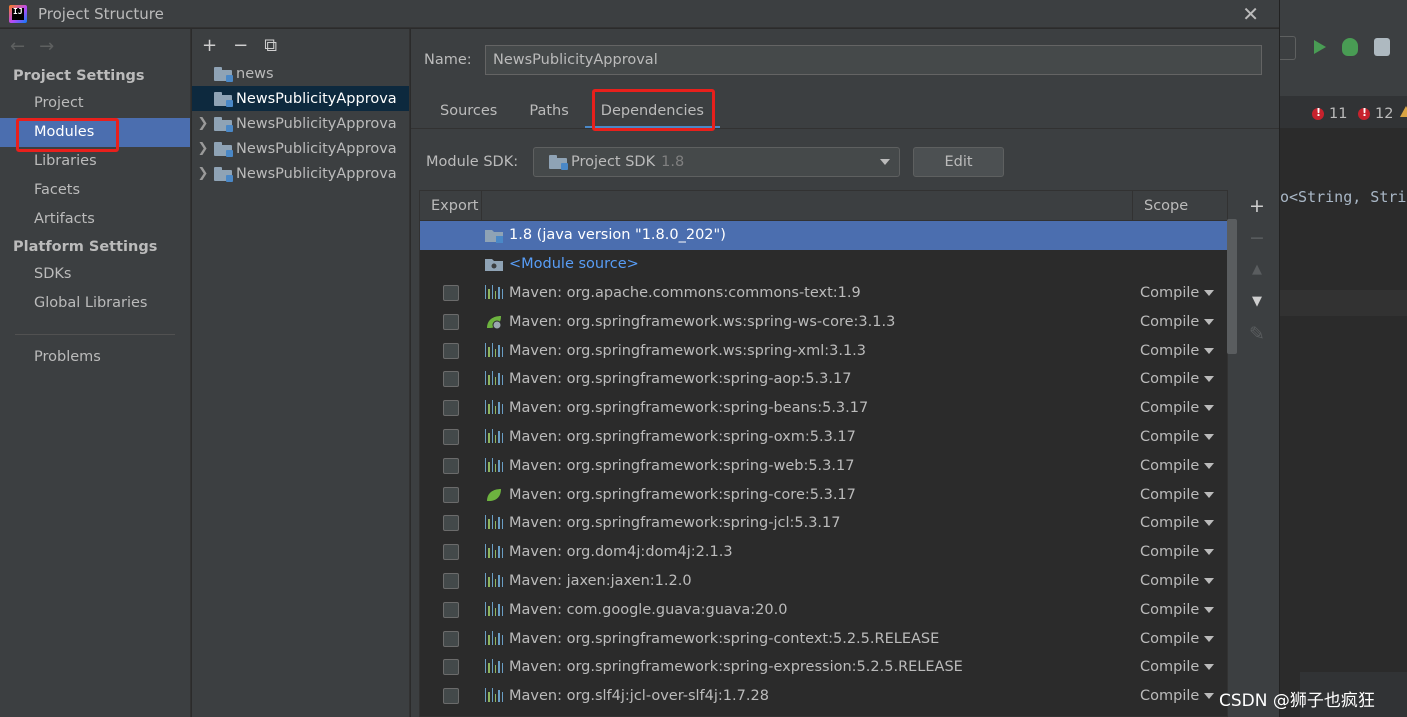 This screenshot has width=1407, height=717. What do you see at coordinates (1288, 48) in the screenshot?
I see `run-config-dropdown` at bounding box center [1288, 48].